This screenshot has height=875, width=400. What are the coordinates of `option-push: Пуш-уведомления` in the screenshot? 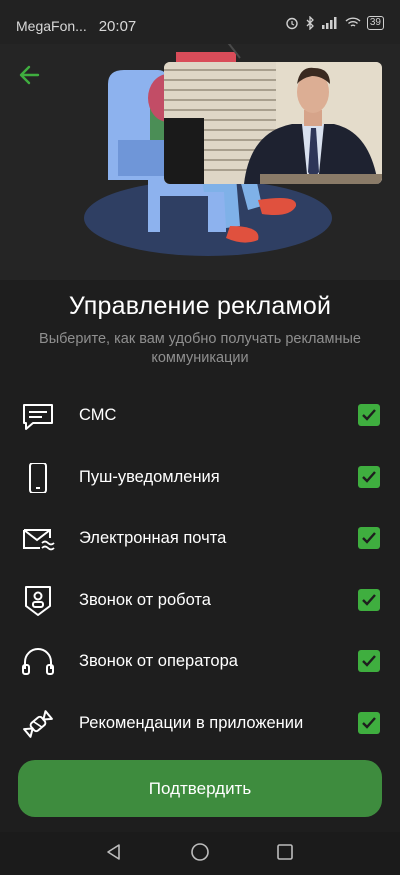 It's located at (200, 477).